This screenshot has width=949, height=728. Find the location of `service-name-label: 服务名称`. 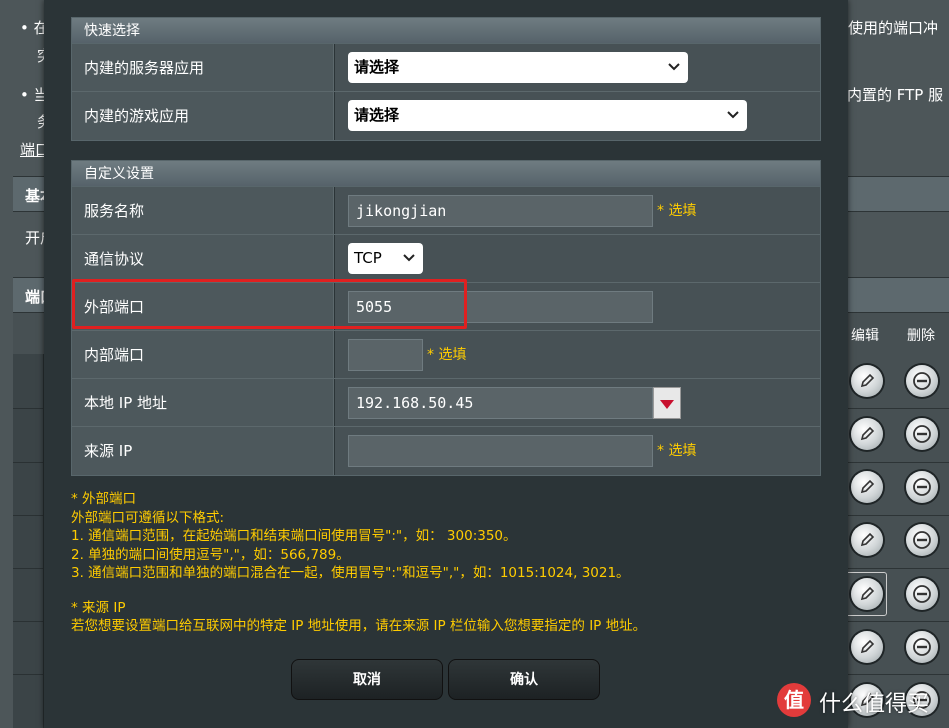

service-name-label: 服务名称 is located at coordinates (203, 210).